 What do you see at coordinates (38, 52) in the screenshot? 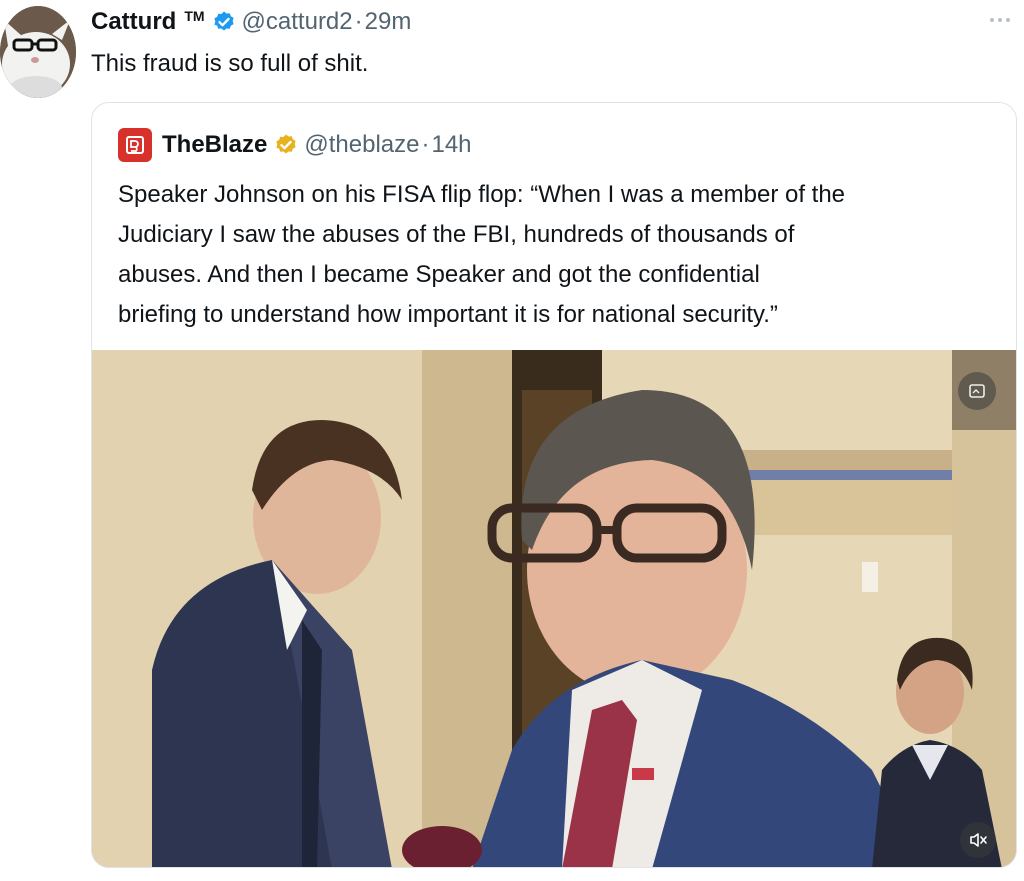
I see `author-avatar` at bounding box center [38, 52].